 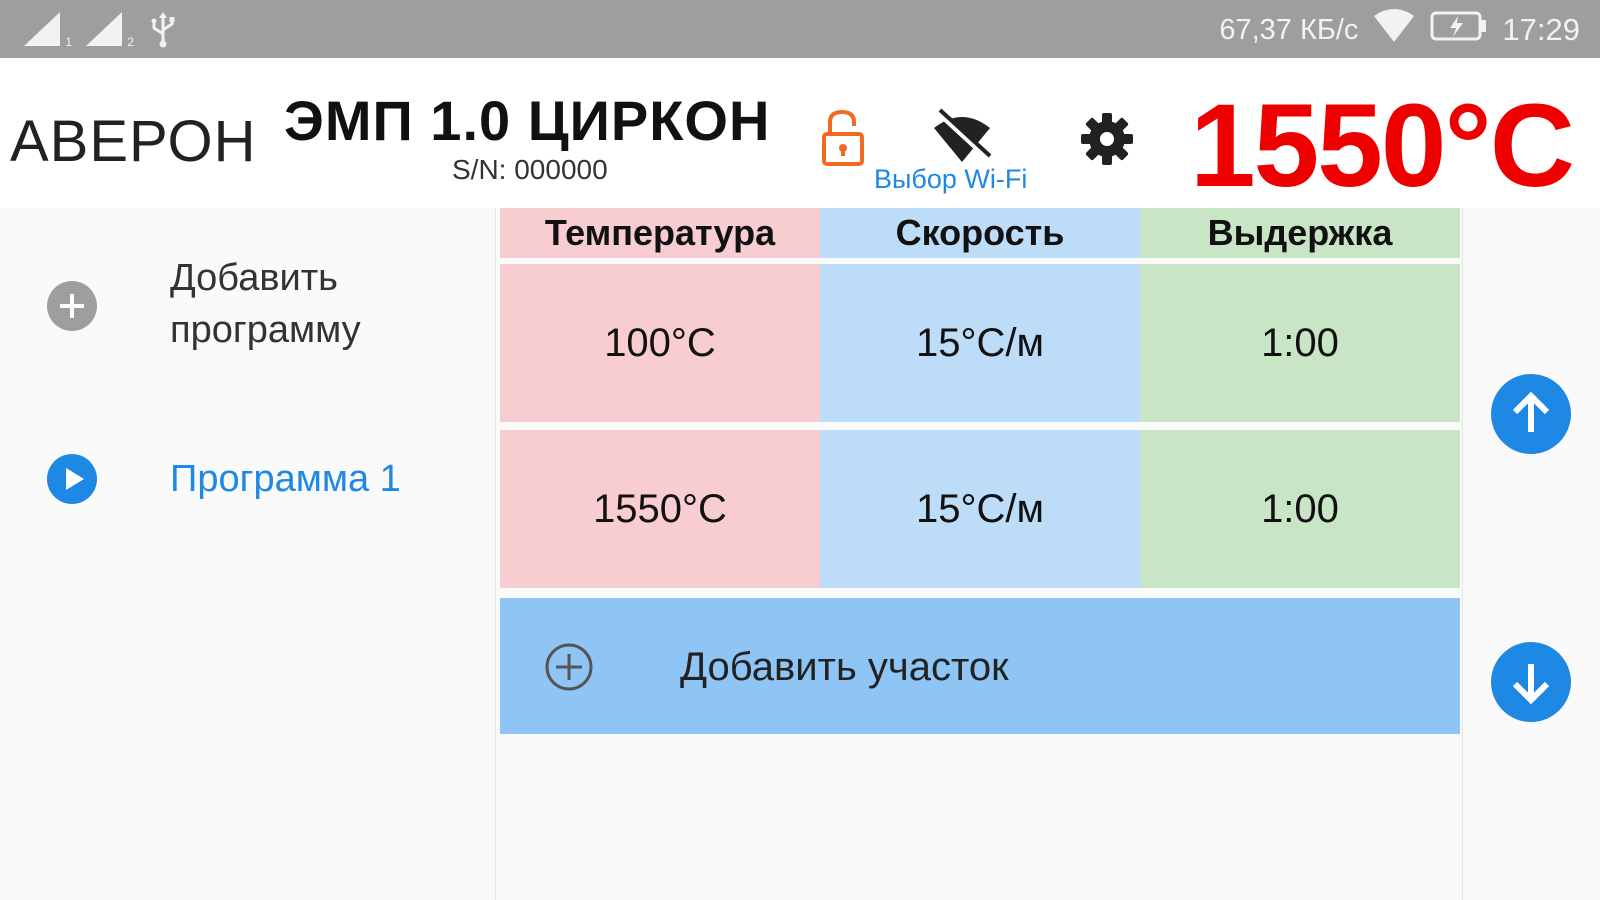 What do you see at coordinates (962, 136) in the screenshot?
I see `wifi-off-icon` at bounding box center [962, 136].